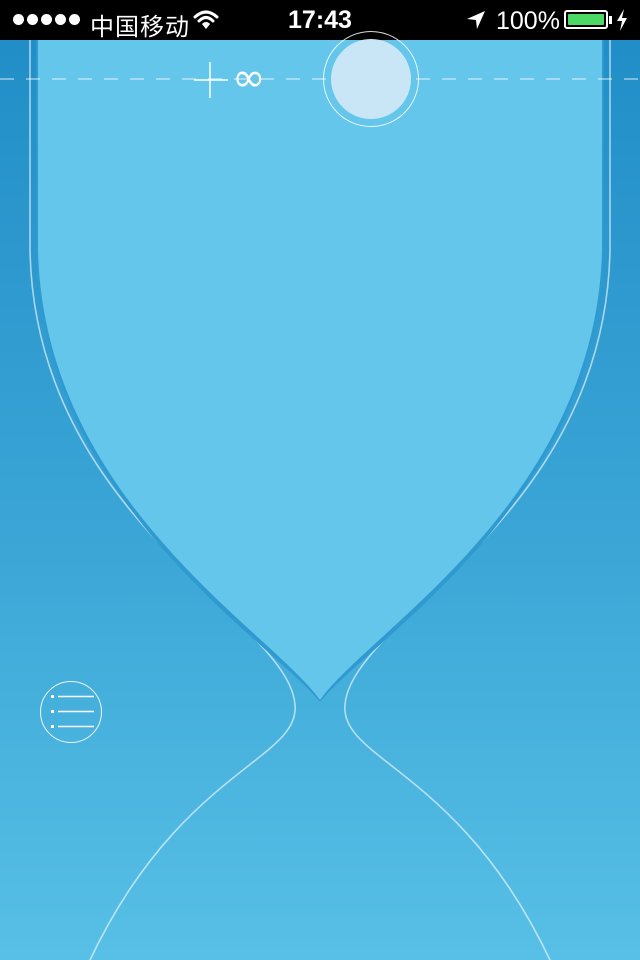 This screenshot has width=640, height=960. I want to click on crosshair-plus-icon, so click(211, 80).